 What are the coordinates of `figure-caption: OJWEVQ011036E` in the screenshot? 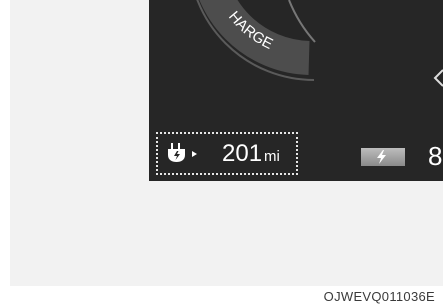 It's located at (379, 296).